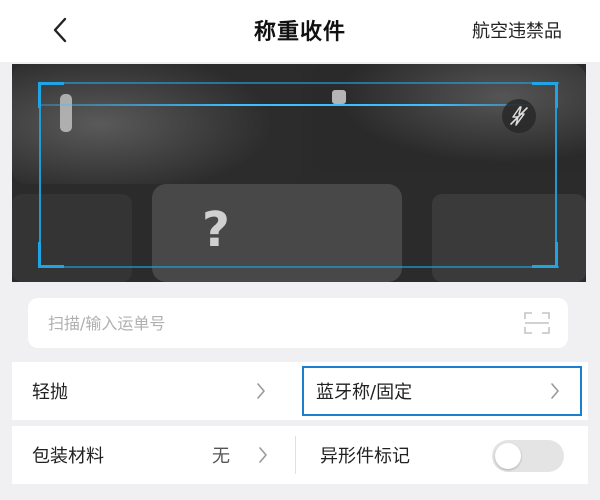 Image resolution: width=600 pixels, height=500 pixels. I want to click on waybill-input-container, so click(298, 323).